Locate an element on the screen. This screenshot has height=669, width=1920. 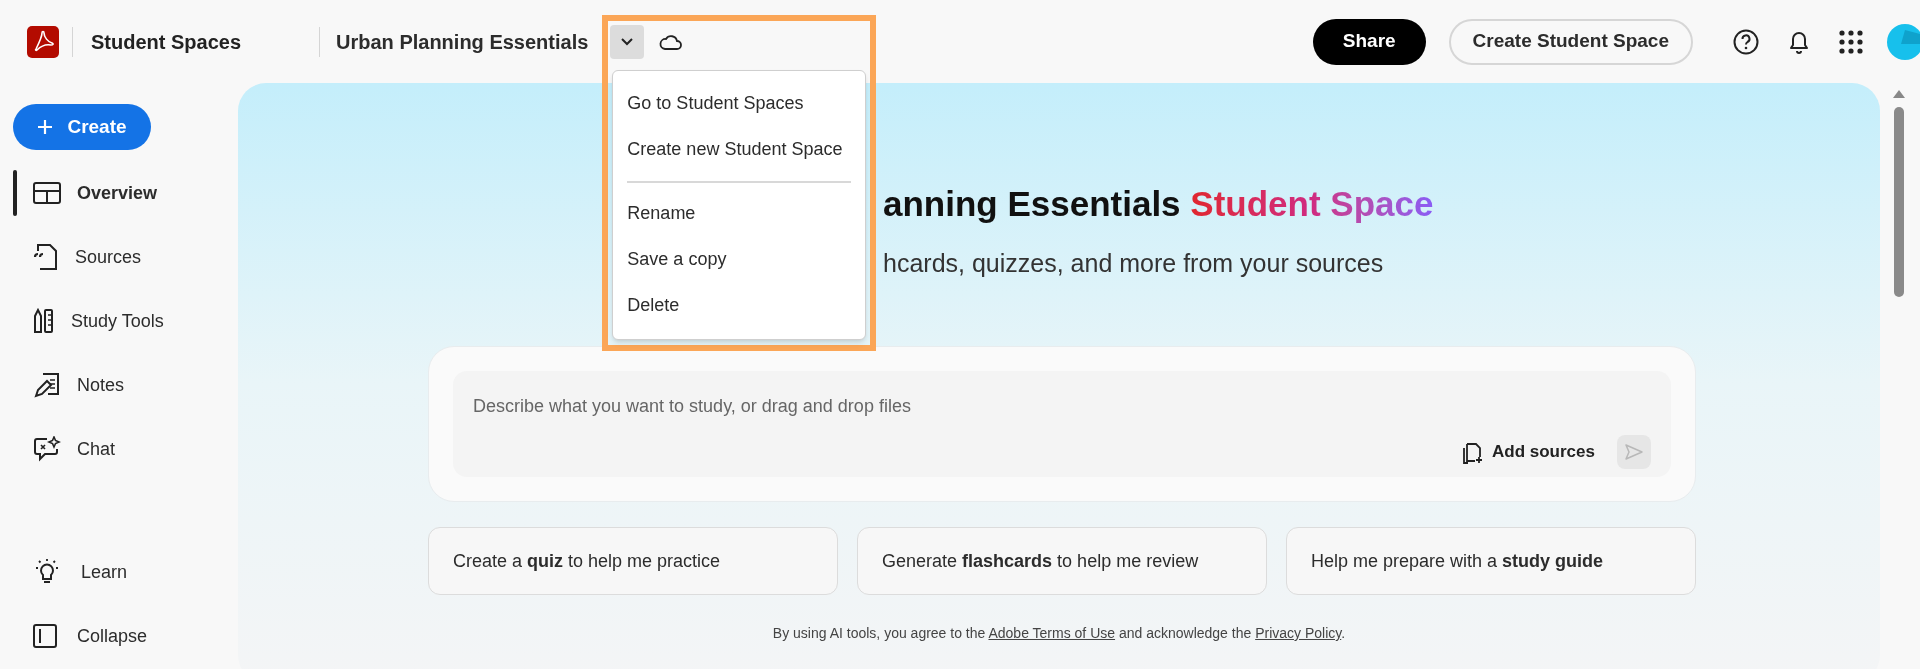
terms-notice: By using AI tools, you agree to the Adobe Terms of Use and acknowledge the Privacy Policy. is located at coordinates (1059, 633).